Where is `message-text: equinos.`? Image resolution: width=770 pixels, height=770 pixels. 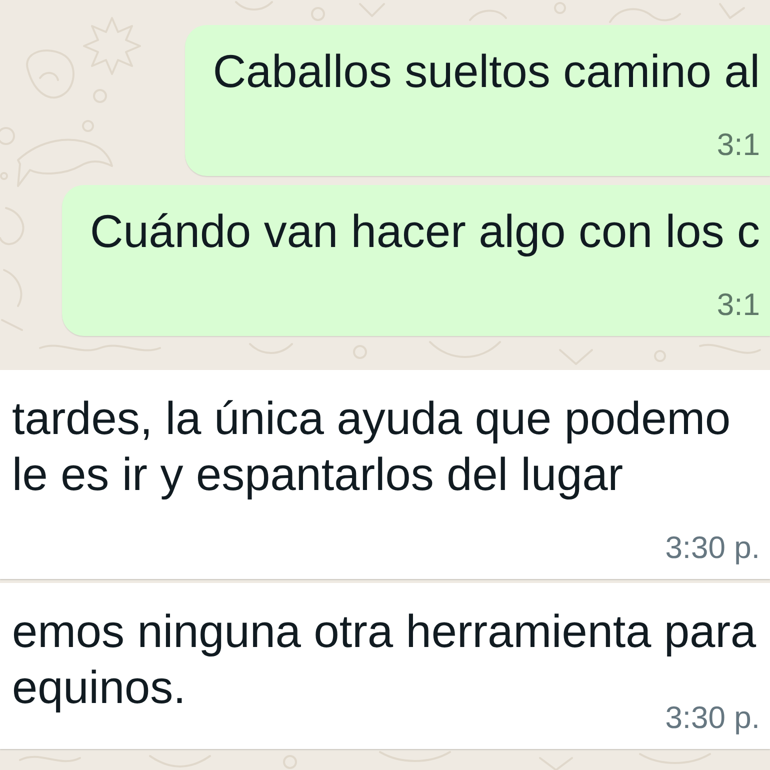
message-text: equinos. is located at coordinates (99, 687).